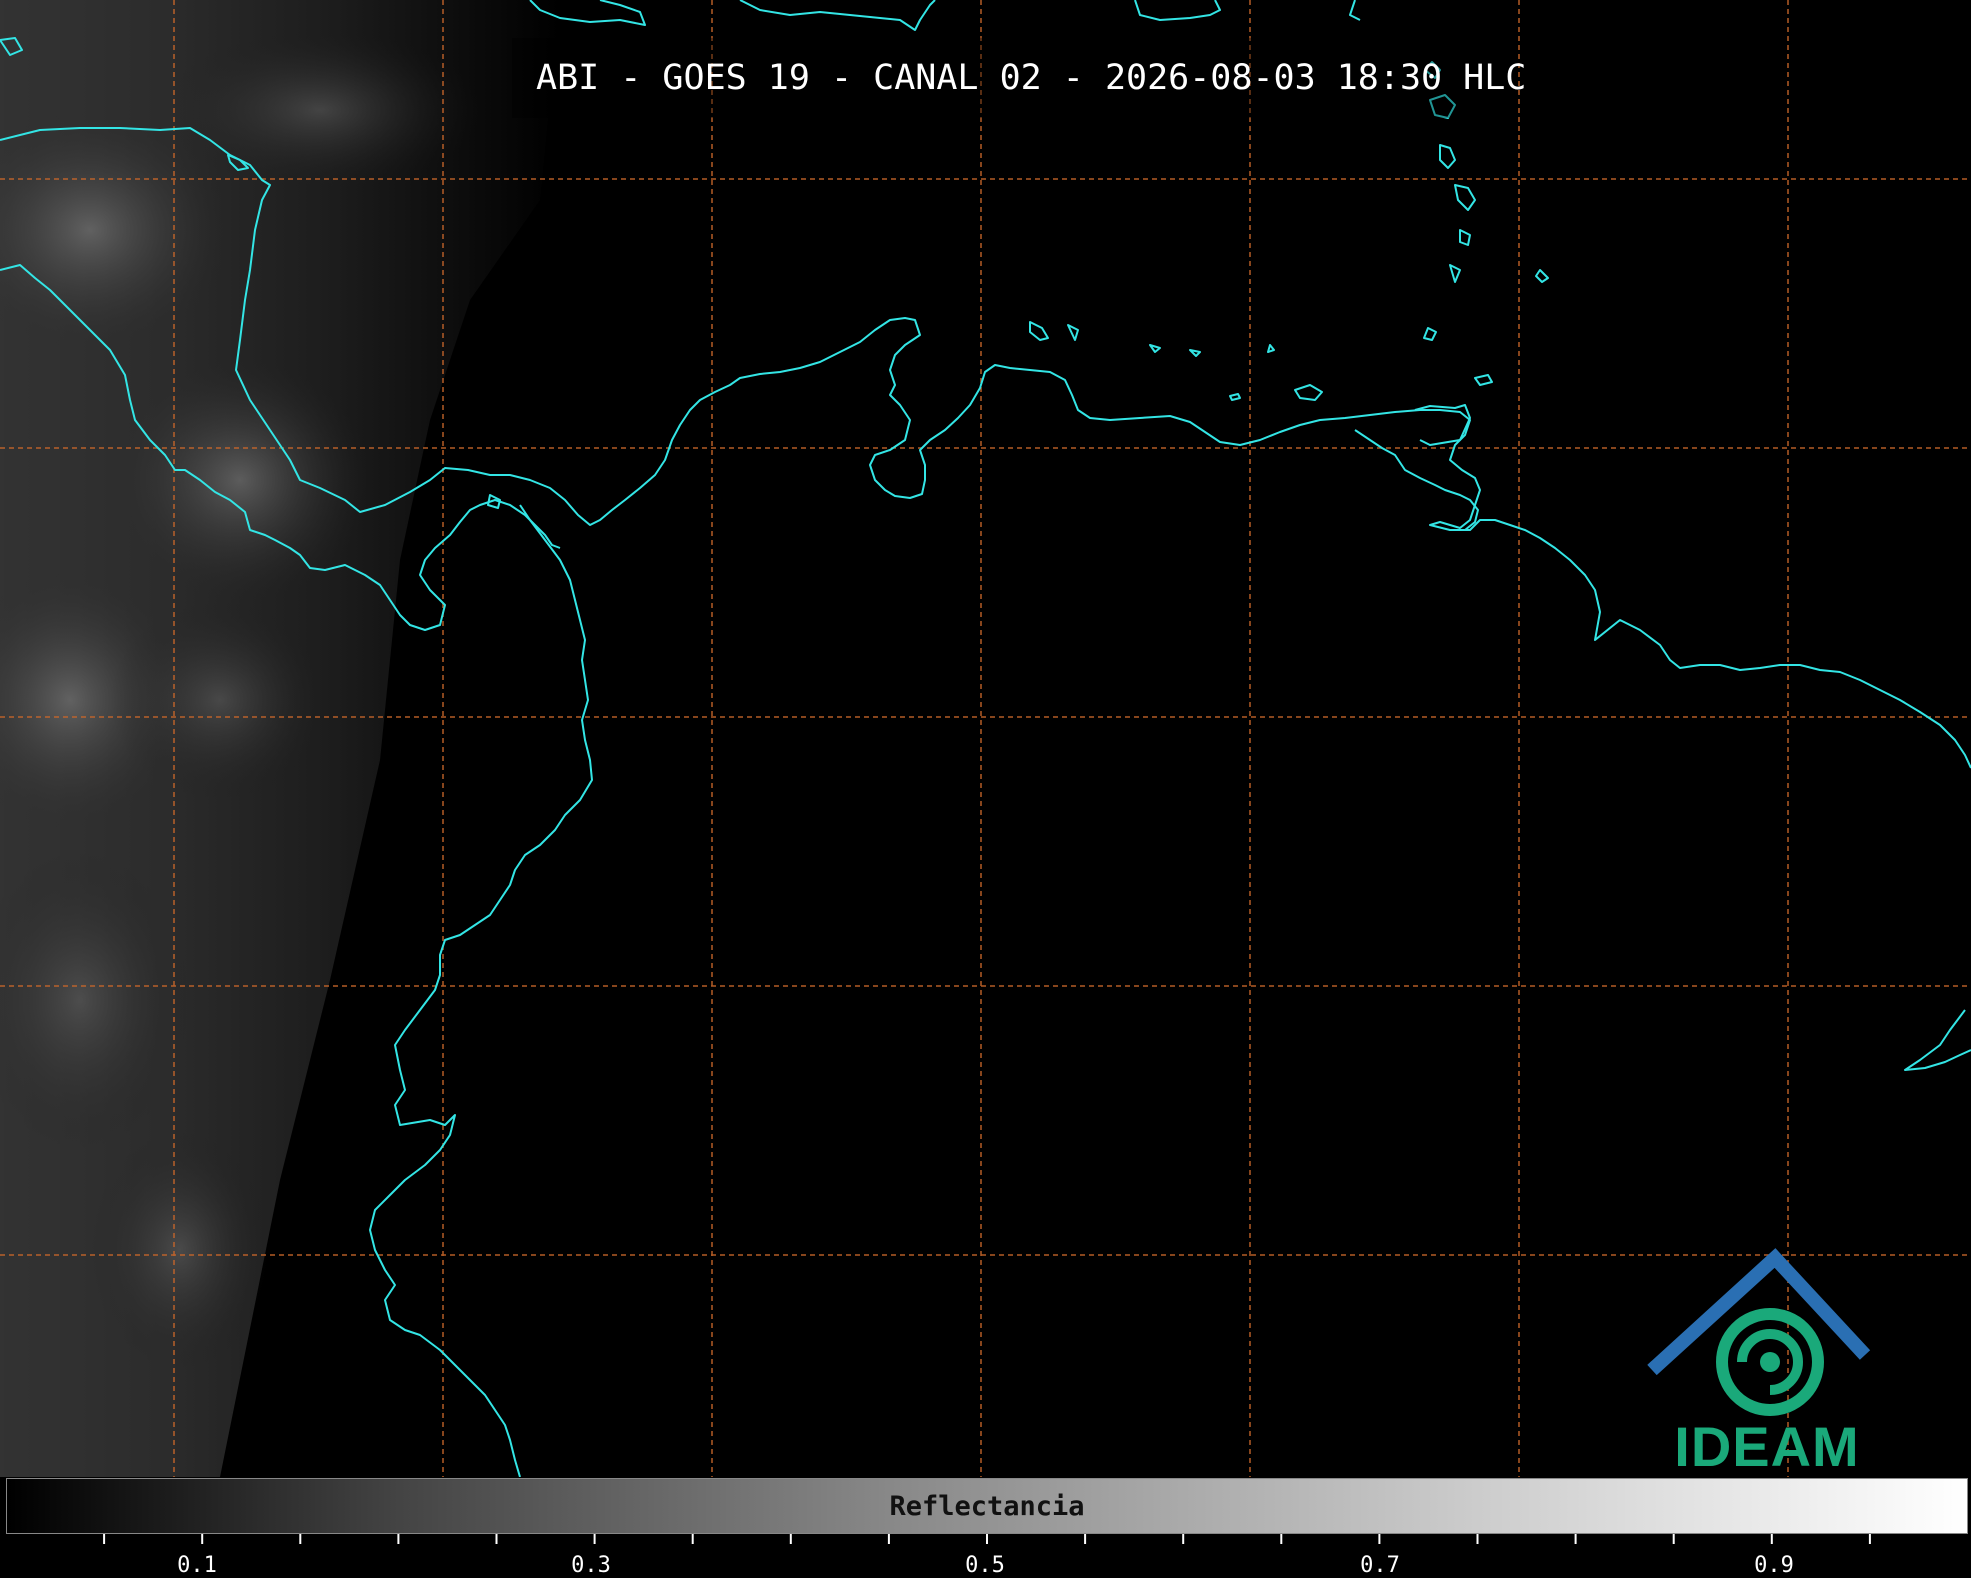  I want to click on colorbar-tick-label: 0.3, so click(591, 1565).